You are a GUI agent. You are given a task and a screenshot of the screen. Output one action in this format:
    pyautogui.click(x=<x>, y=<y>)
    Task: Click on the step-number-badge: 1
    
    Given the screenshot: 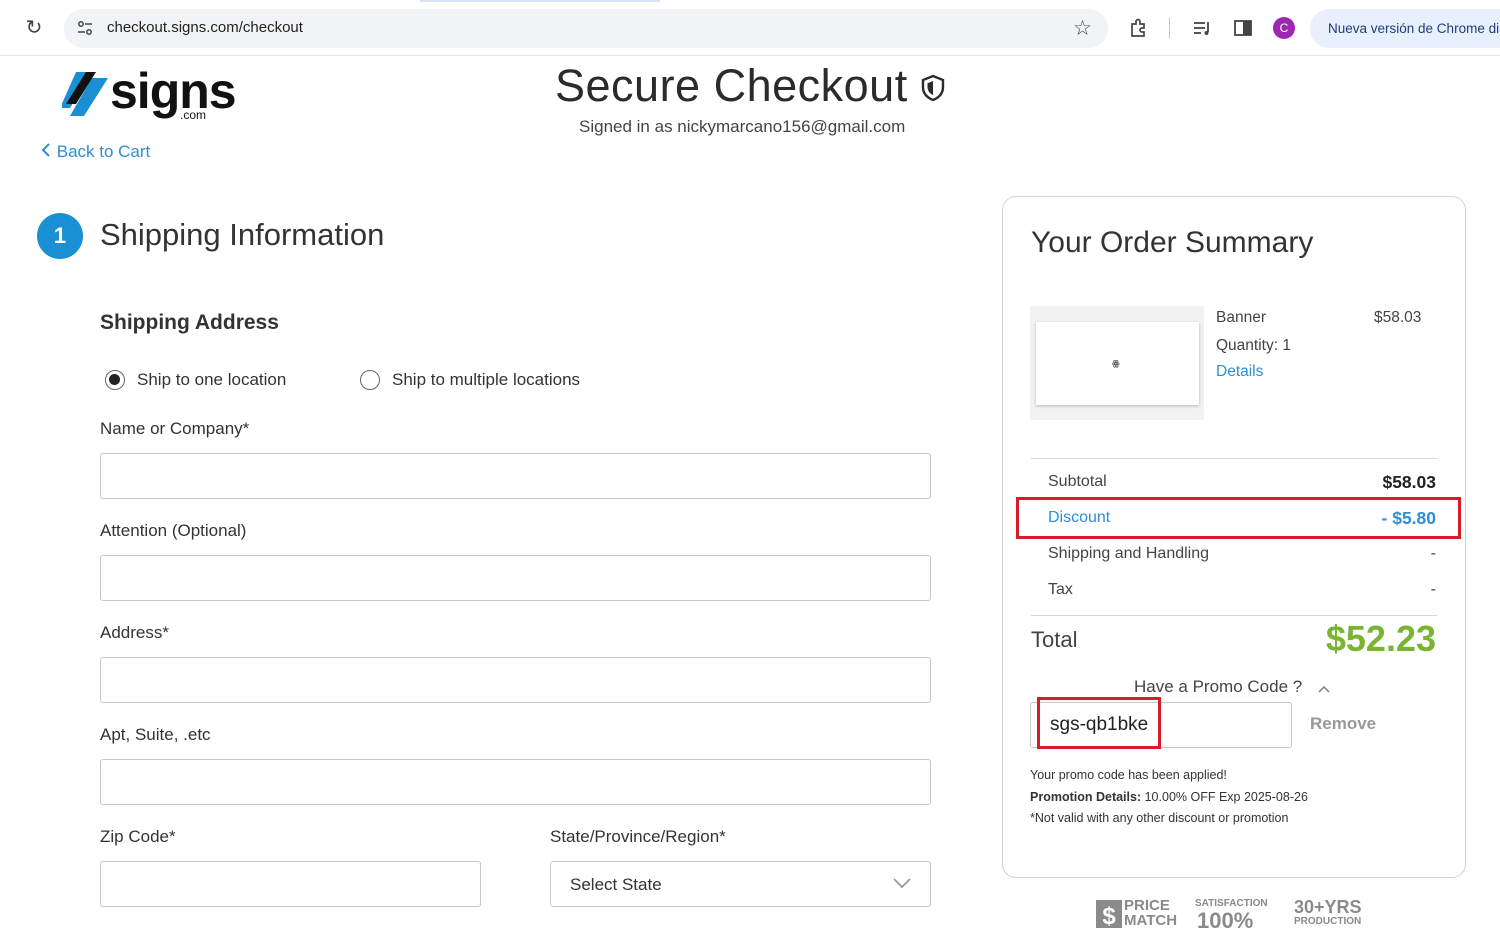 What is the action you would take?
    pyautogui.click(x=60, y=236)
    